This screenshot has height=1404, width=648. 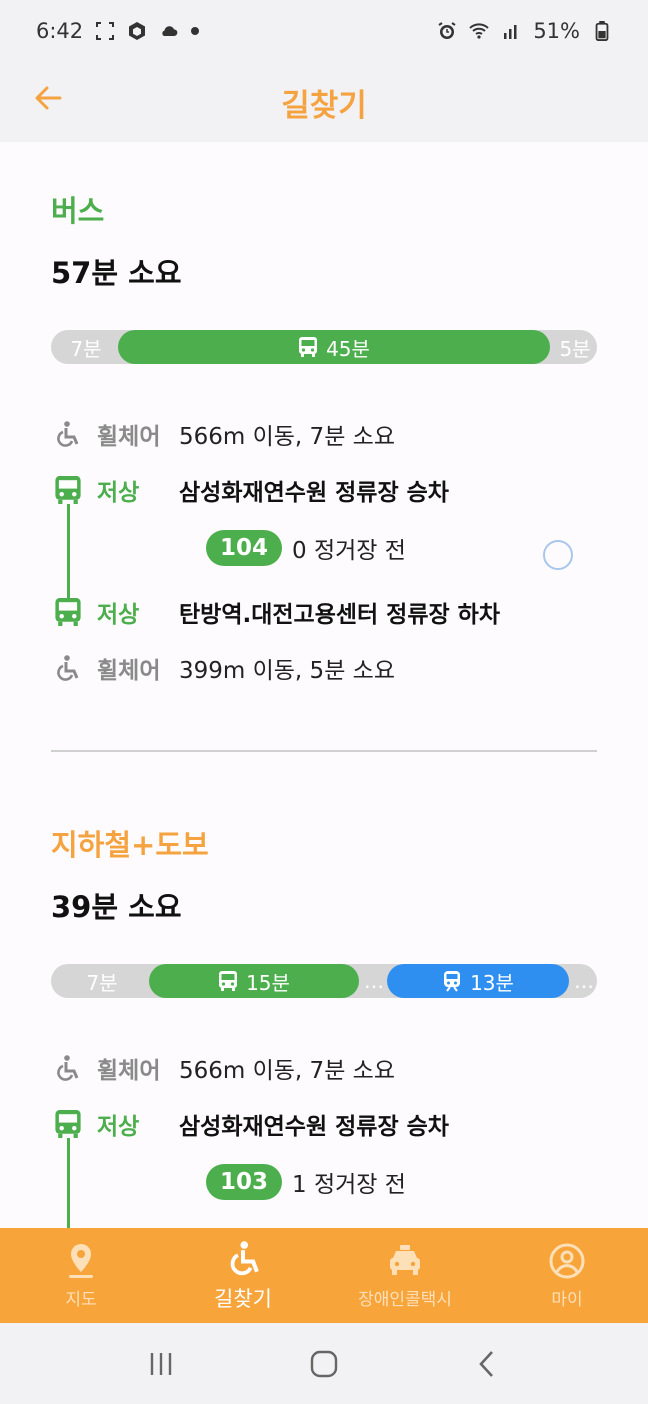 I want to click on nav-my: 마이, so click(x=567, y=1275).